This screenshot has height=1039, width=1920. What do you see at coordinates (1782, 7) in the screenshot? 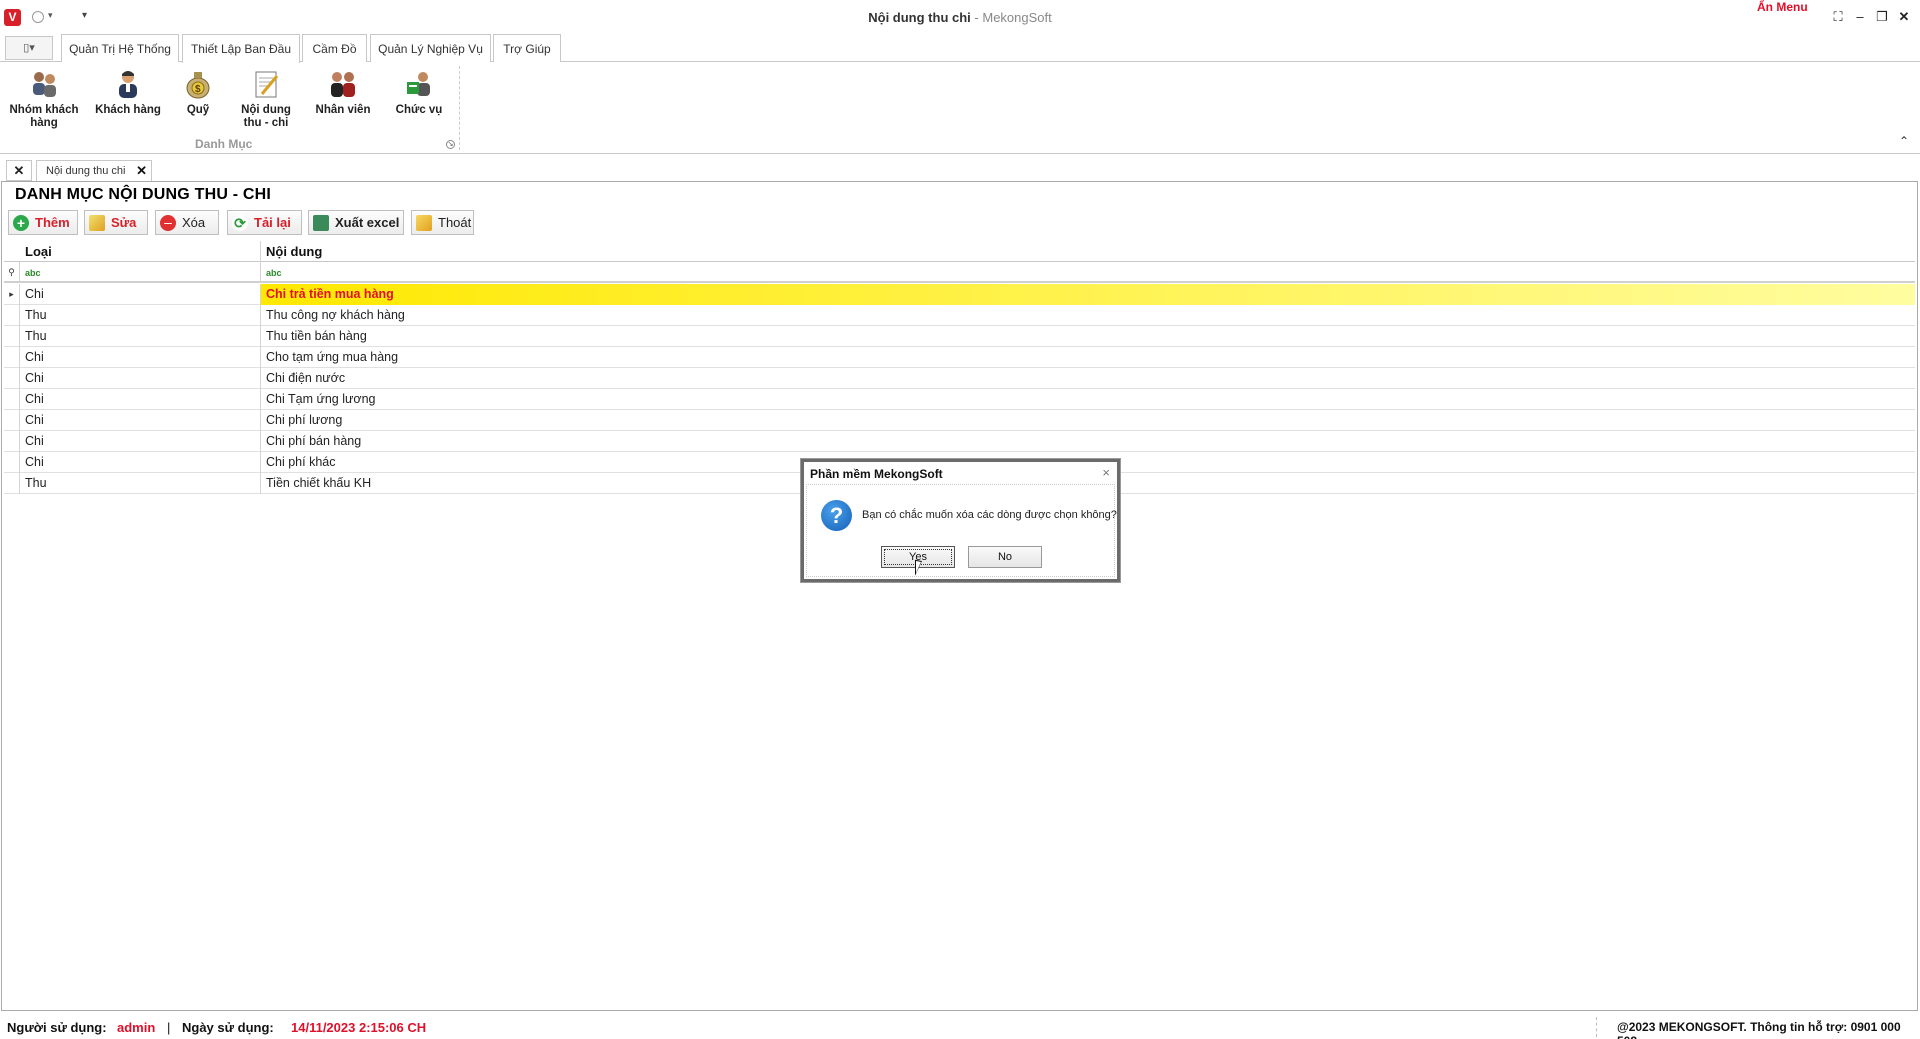
I see `hide-menu-link: Ẩn Menu` at bounding box center [1782, 7].